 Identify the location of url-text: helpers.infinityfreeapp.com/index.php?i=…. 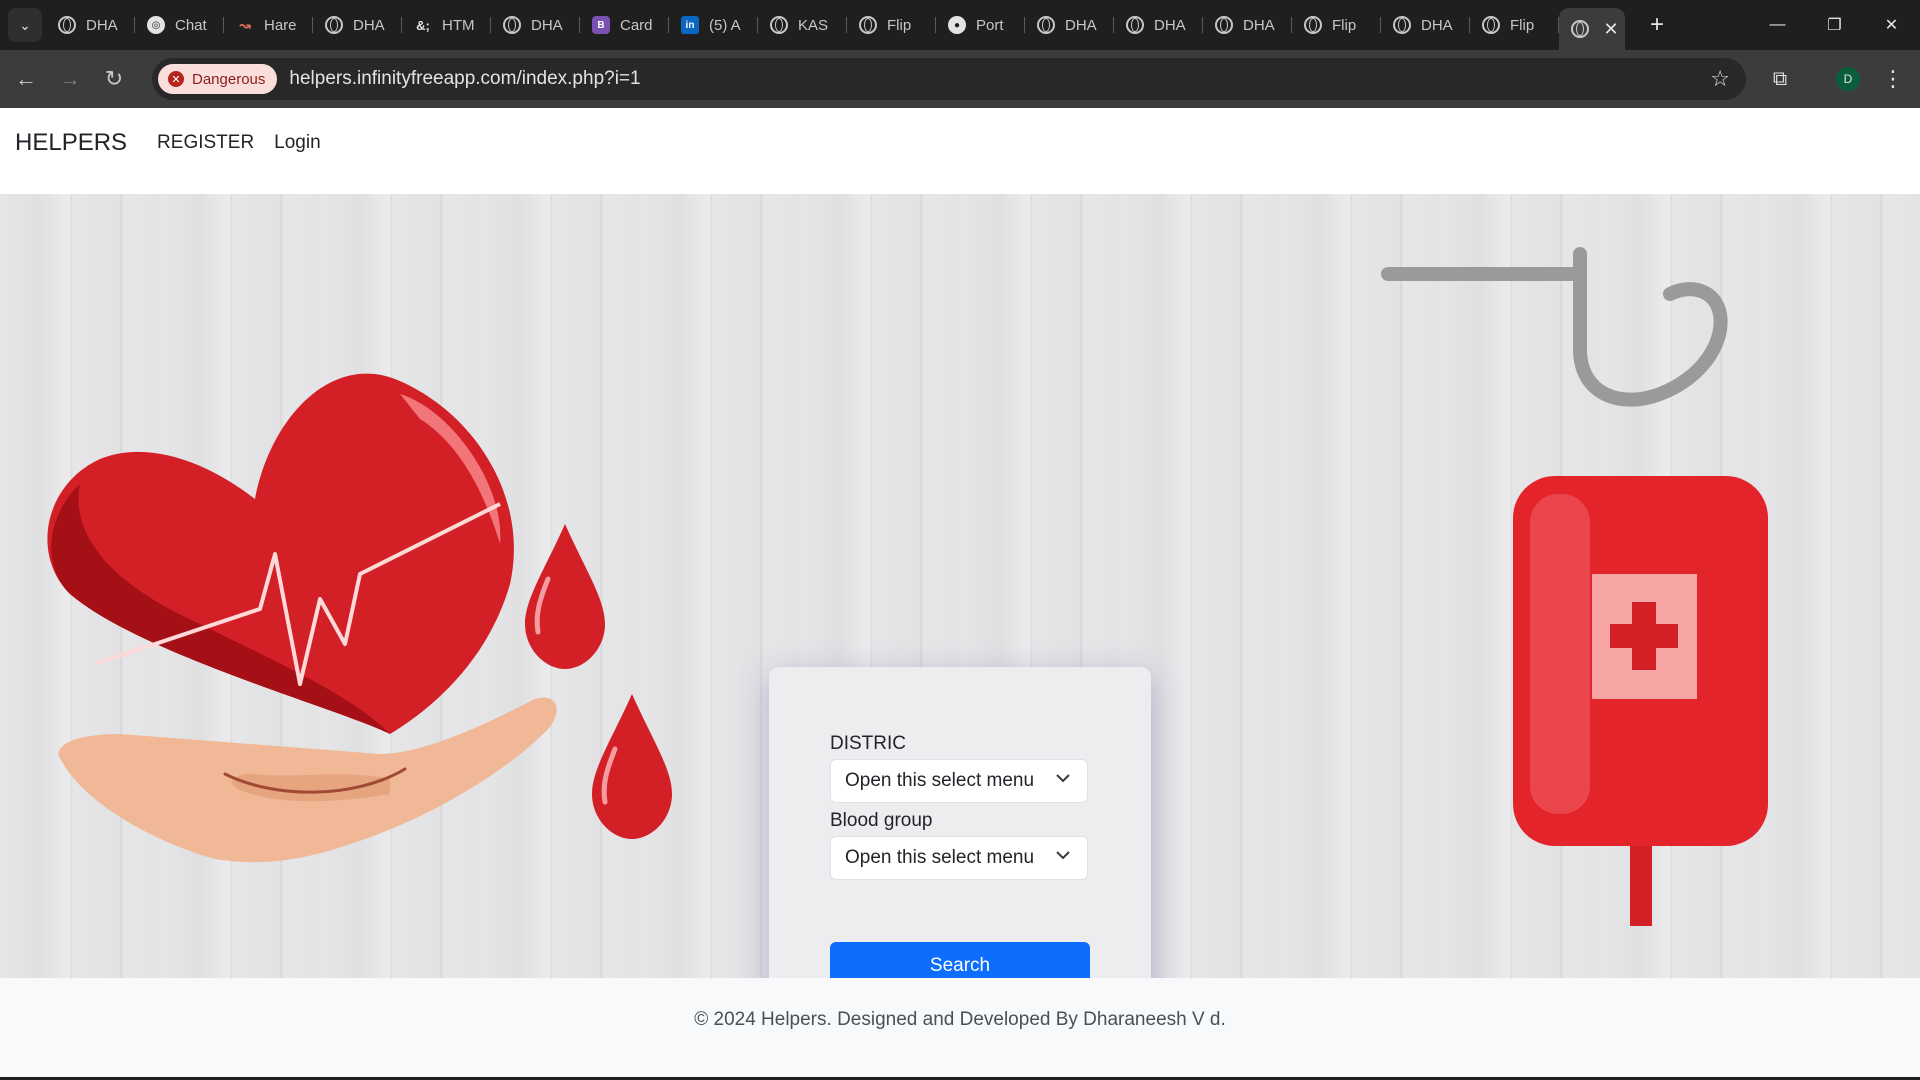
(464, 79).